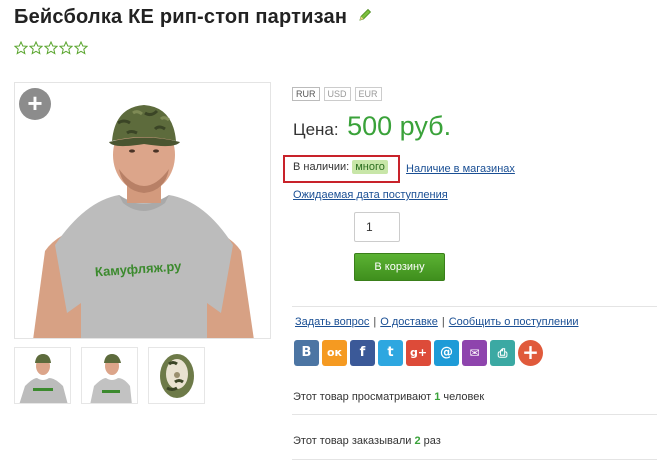 The width and height of the screenshot is (657, 474). Describe the element at coordinates (370, 195) in the screenshot. I see `expected-date-link: Ожидаемая дата поступления` at that location.